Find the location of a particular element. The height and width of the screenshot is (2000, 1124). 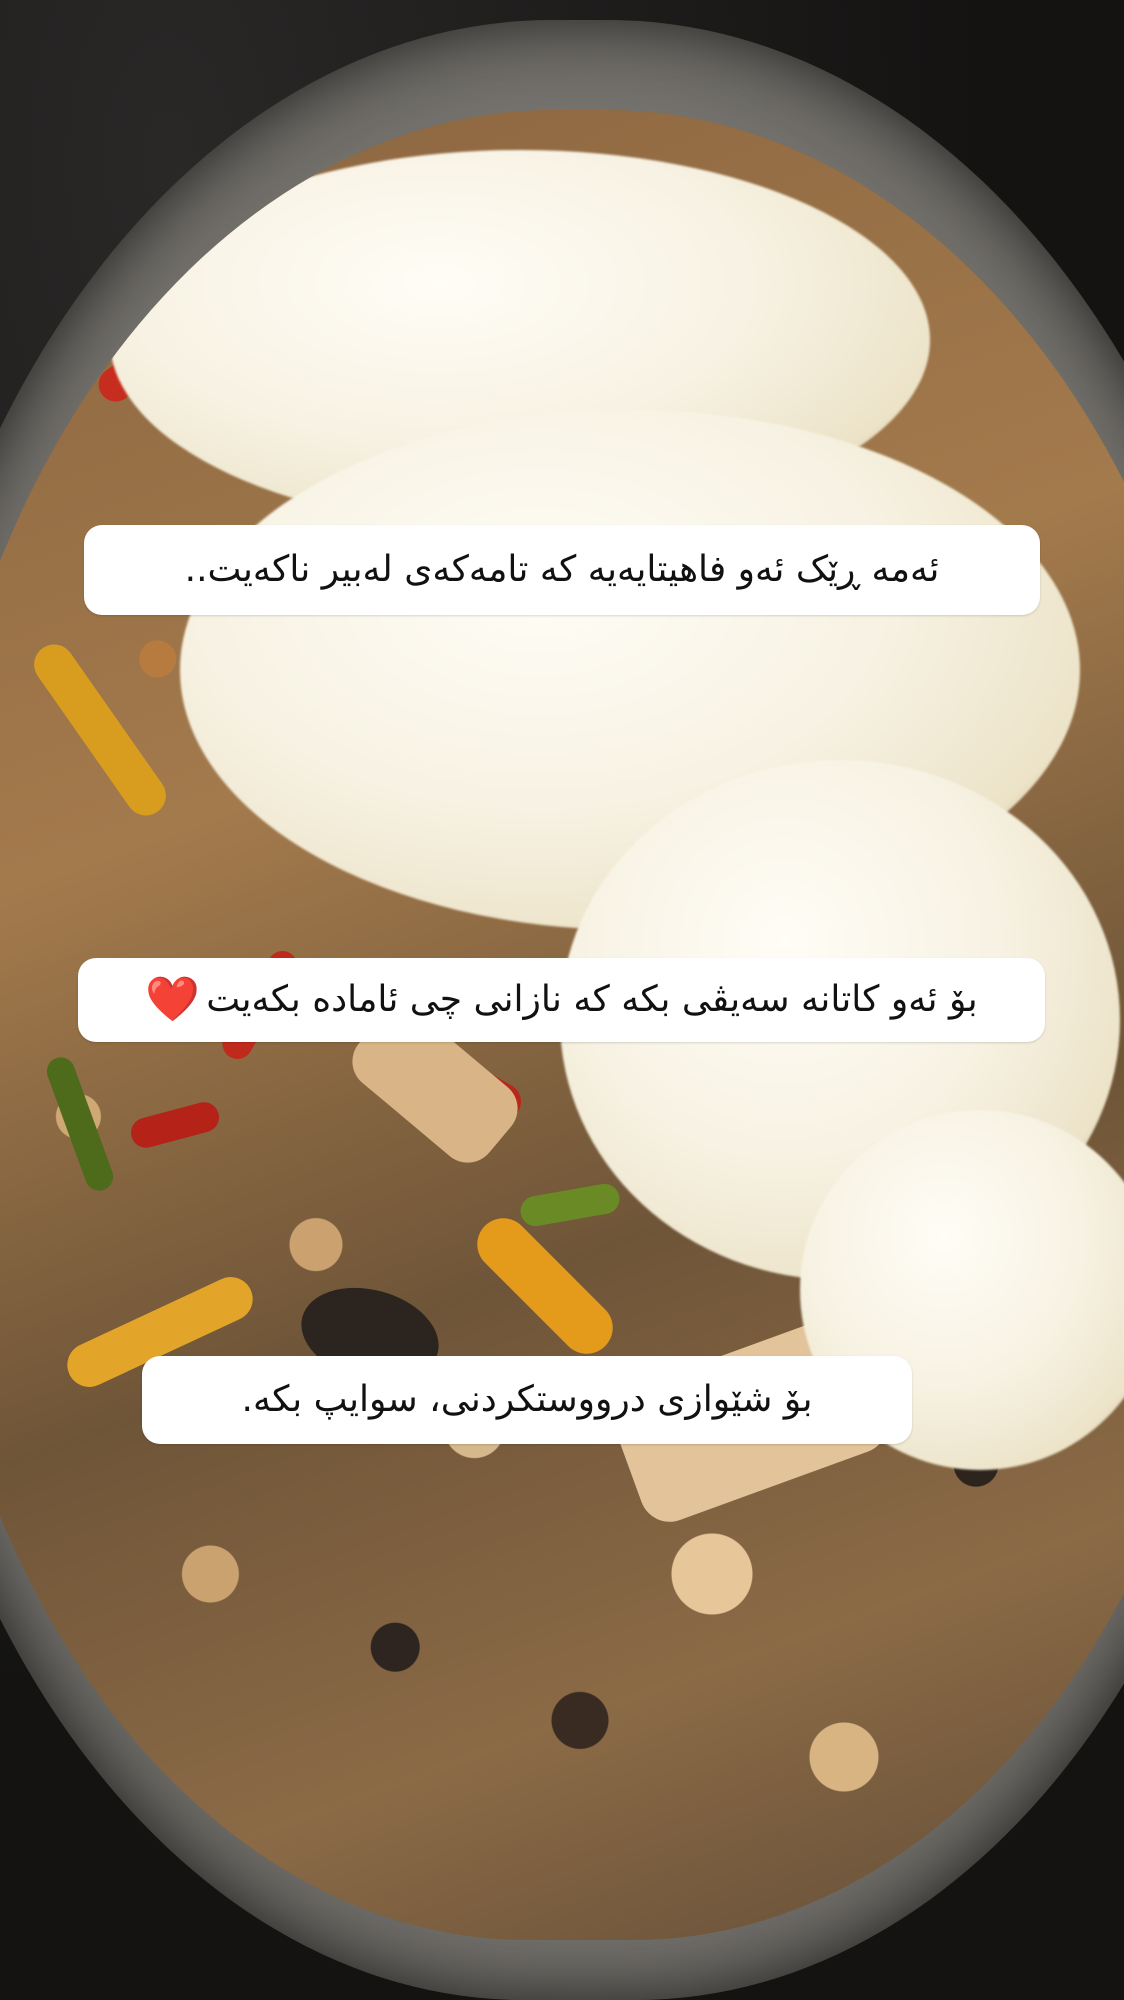

caption-line-3: بۆ شێوازی درووستکردنی، سوایپ بکە. is located at coordinates (527, 1400).